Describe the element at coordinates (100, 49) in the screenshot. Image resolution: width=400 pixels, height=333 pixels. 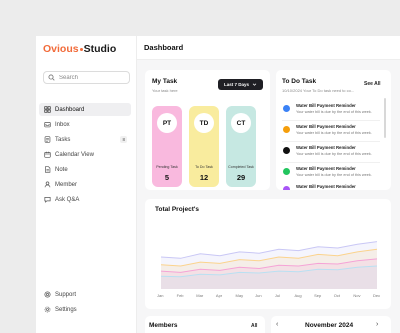
I see `brand-part2: Studio` at that location.